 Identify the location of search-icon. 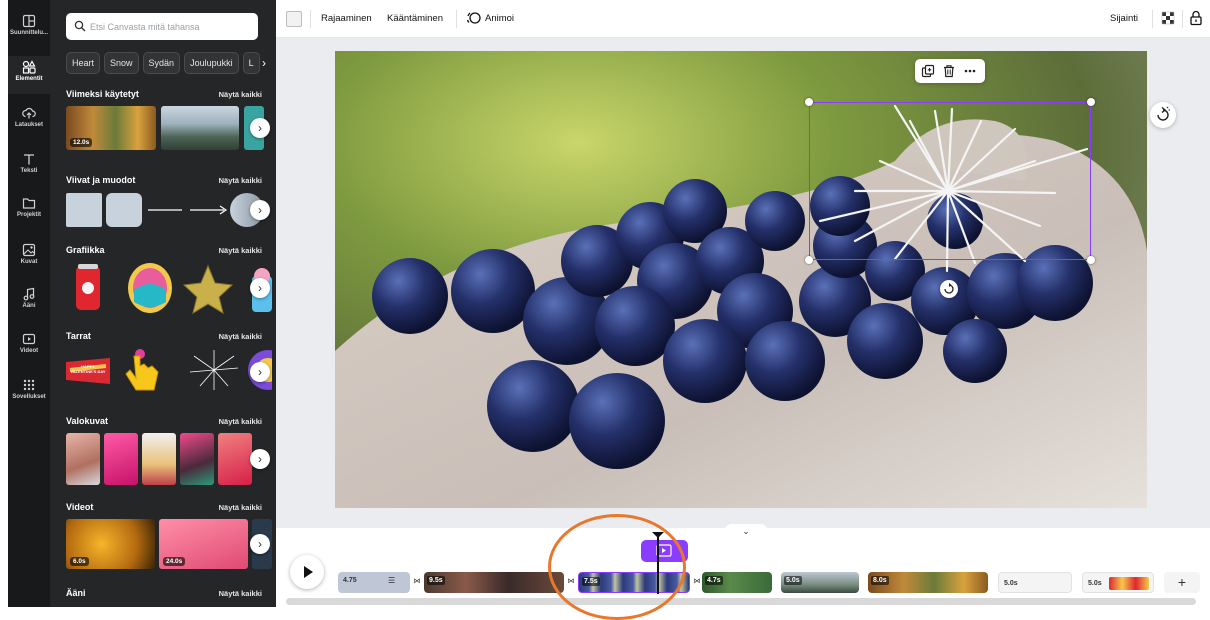
(80, 26).